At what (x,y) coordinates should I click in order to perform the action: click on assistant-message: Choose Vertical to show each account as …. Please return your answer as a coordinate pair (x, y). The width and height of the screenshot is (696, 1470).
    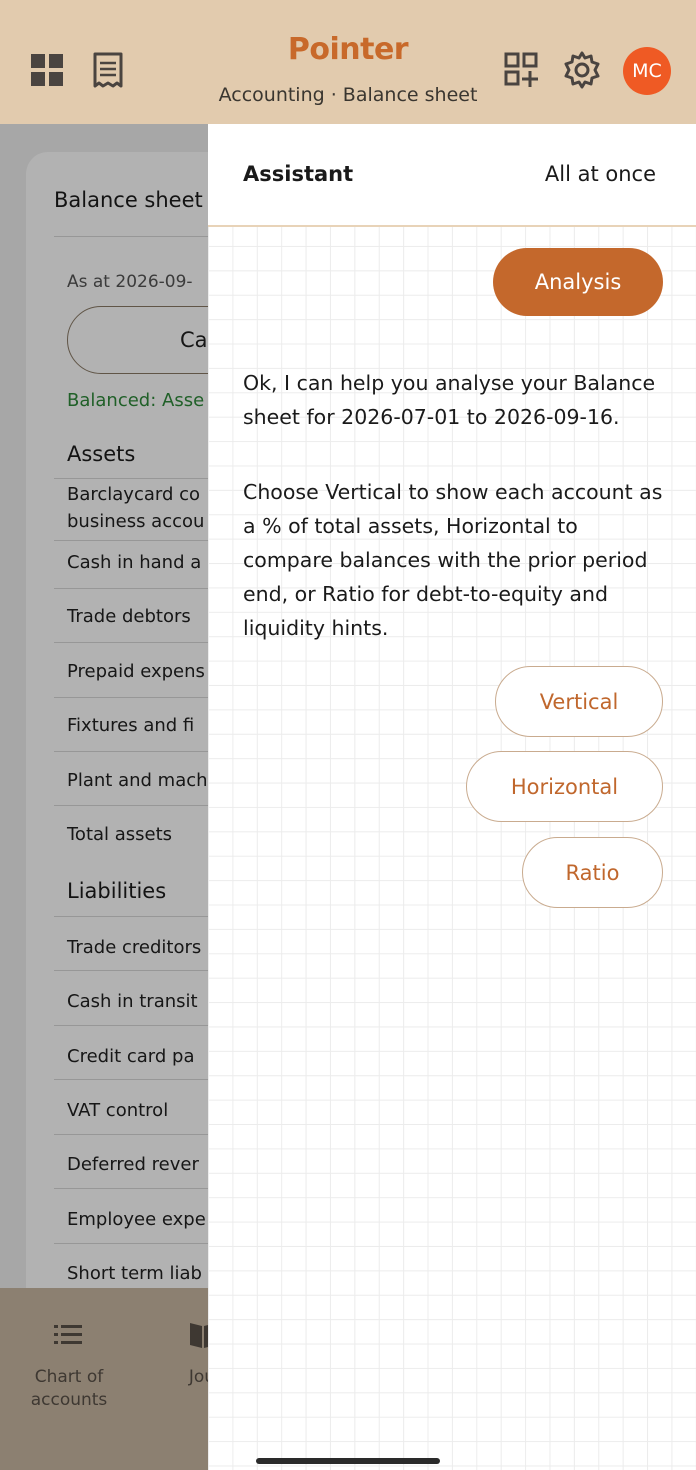
    Looking at the image, I should click on (453, 560).